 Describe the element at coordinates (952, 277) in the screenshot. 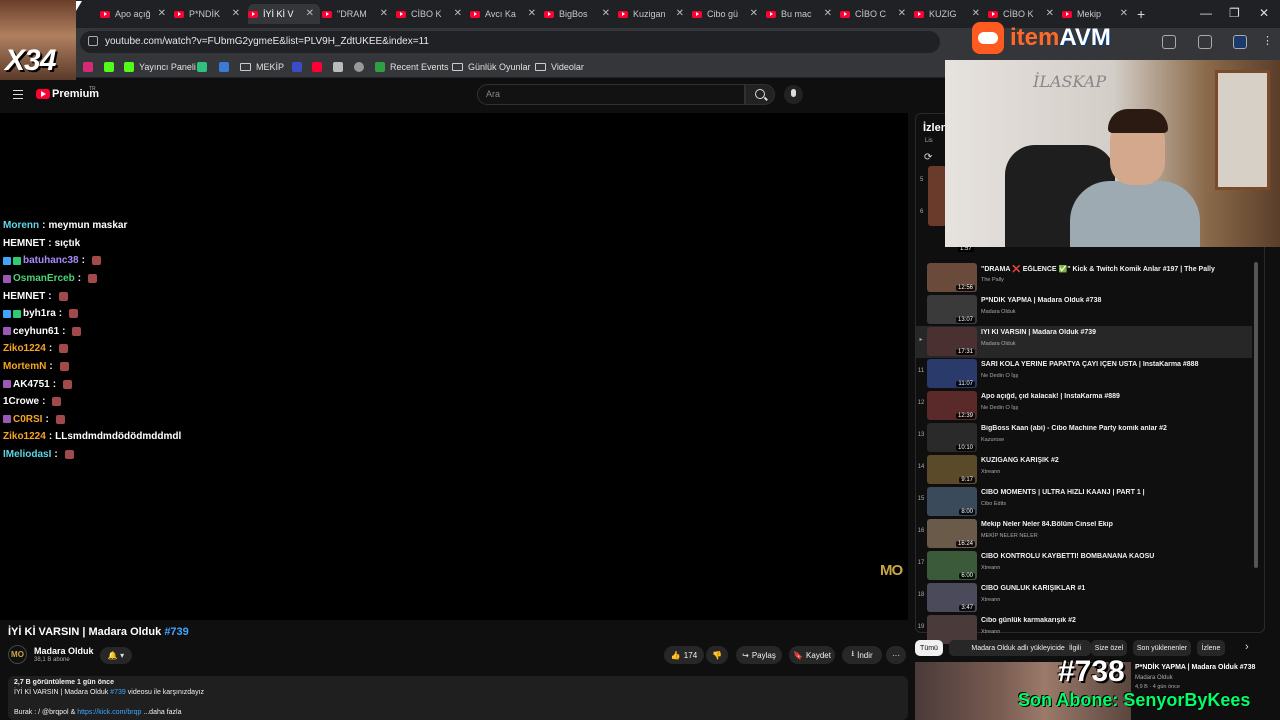

I see `playlist-thumbnail: 12:56` at that location.